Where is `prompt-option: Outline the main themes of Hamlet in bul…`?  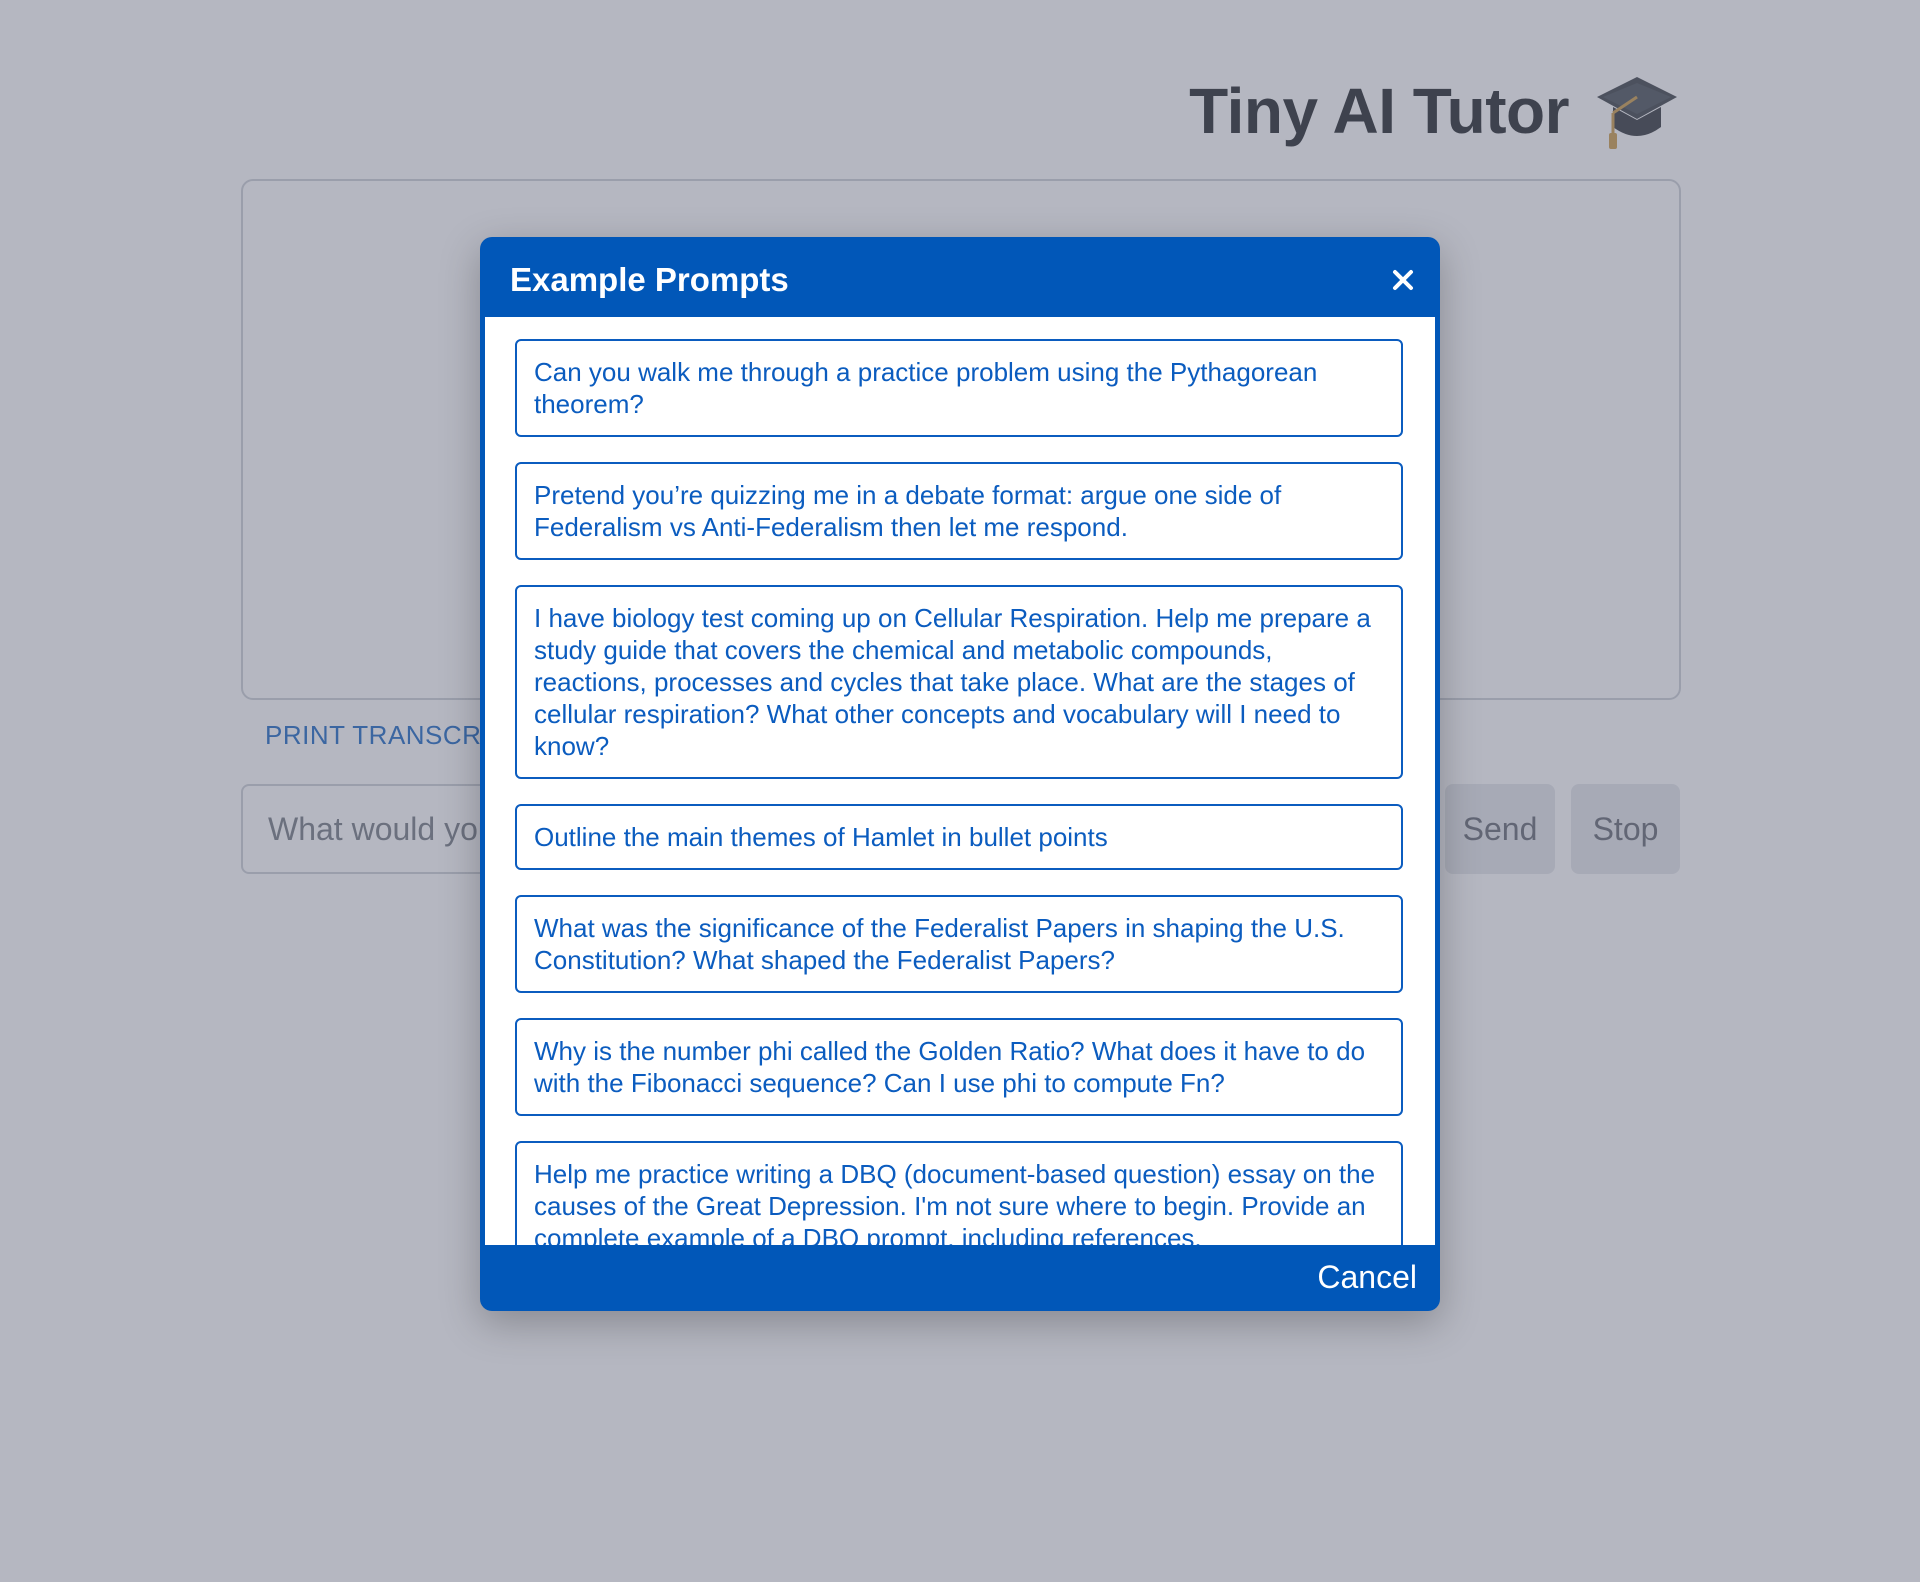
prompt-option: Outline the main themes of Hamlet in bul… is located at coordinates (959, 837).